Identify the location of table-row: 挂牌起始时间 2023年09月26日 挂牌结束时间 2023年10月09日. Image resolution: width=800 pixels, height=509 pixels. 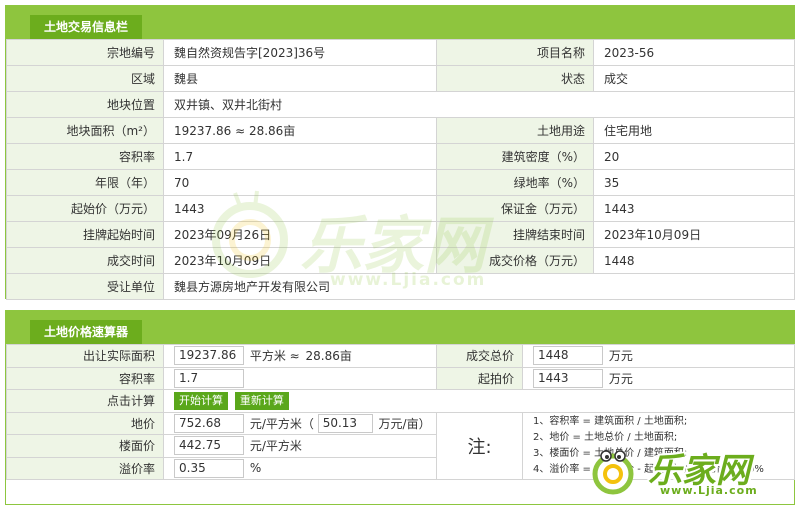
(400, 234).